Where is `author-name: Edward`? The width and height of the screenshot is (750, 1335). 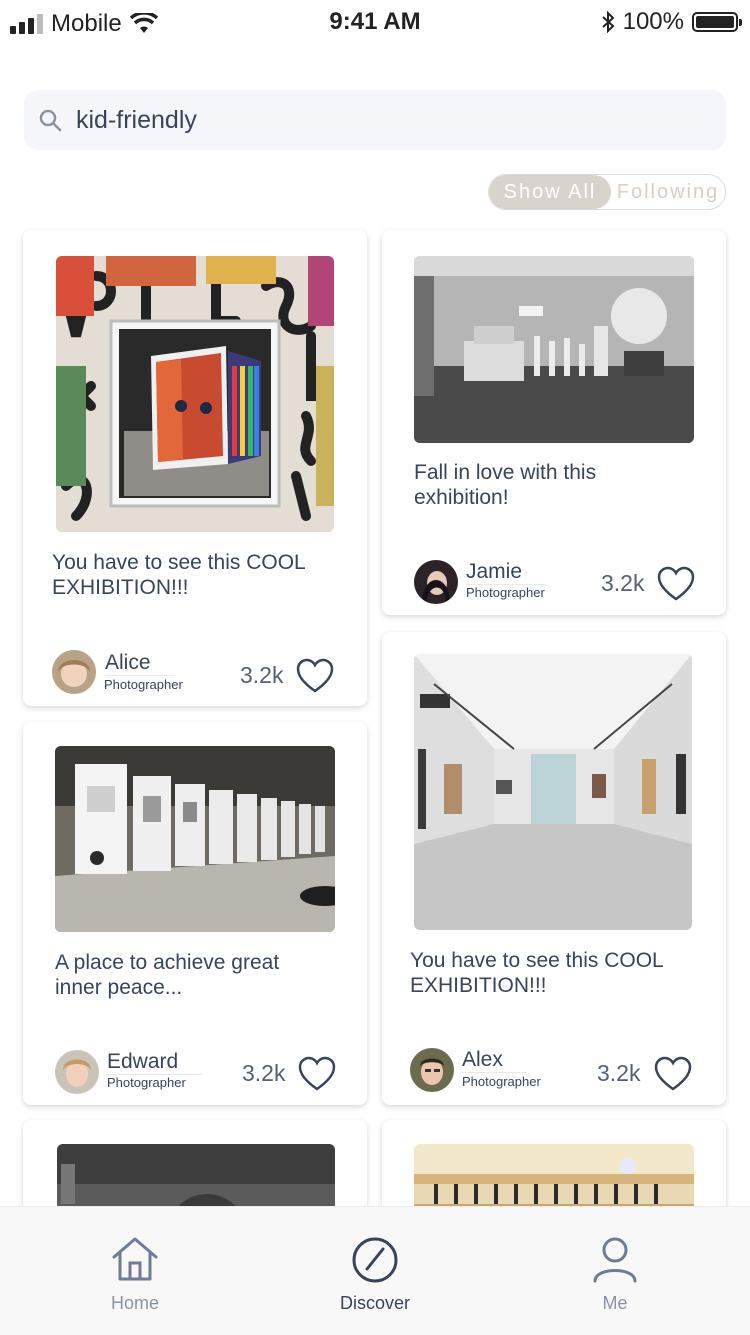 author-name: Edward is located at coordinates (155, 1062).